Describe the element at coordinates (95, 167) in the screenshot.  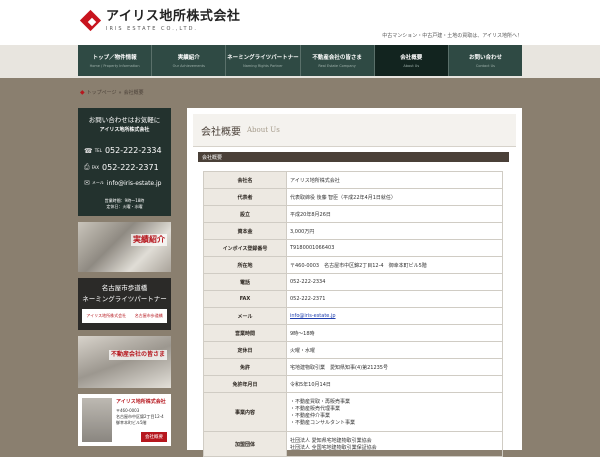
I see `fax-tag: FAX` at that location.